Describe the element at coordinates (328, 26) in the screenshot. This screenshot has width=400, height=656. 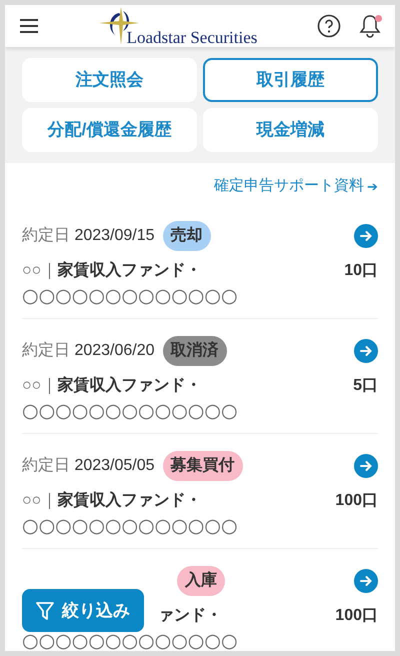
I see `help-icon` at that location.